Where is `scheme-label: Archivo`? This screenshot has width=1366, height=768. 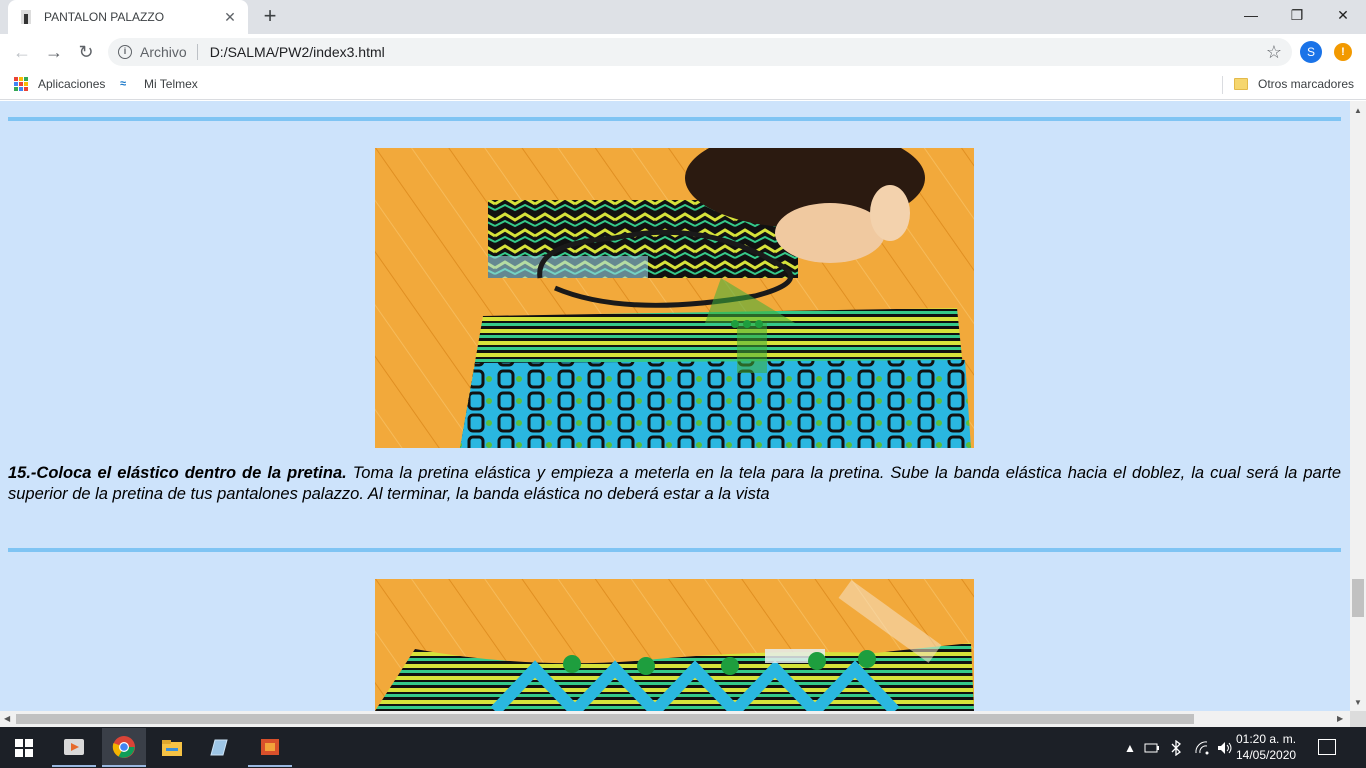 scheme-label: Archivo is located at coordinates (163, 52).